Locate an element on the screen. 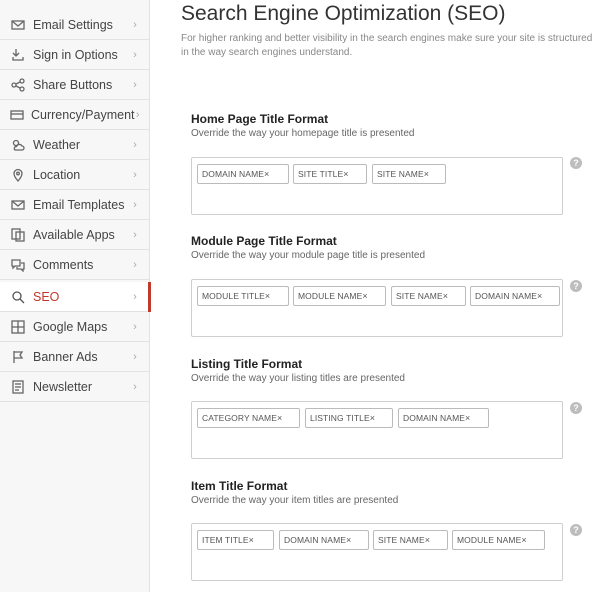  apps-icon is located at coordinates (18, 235).